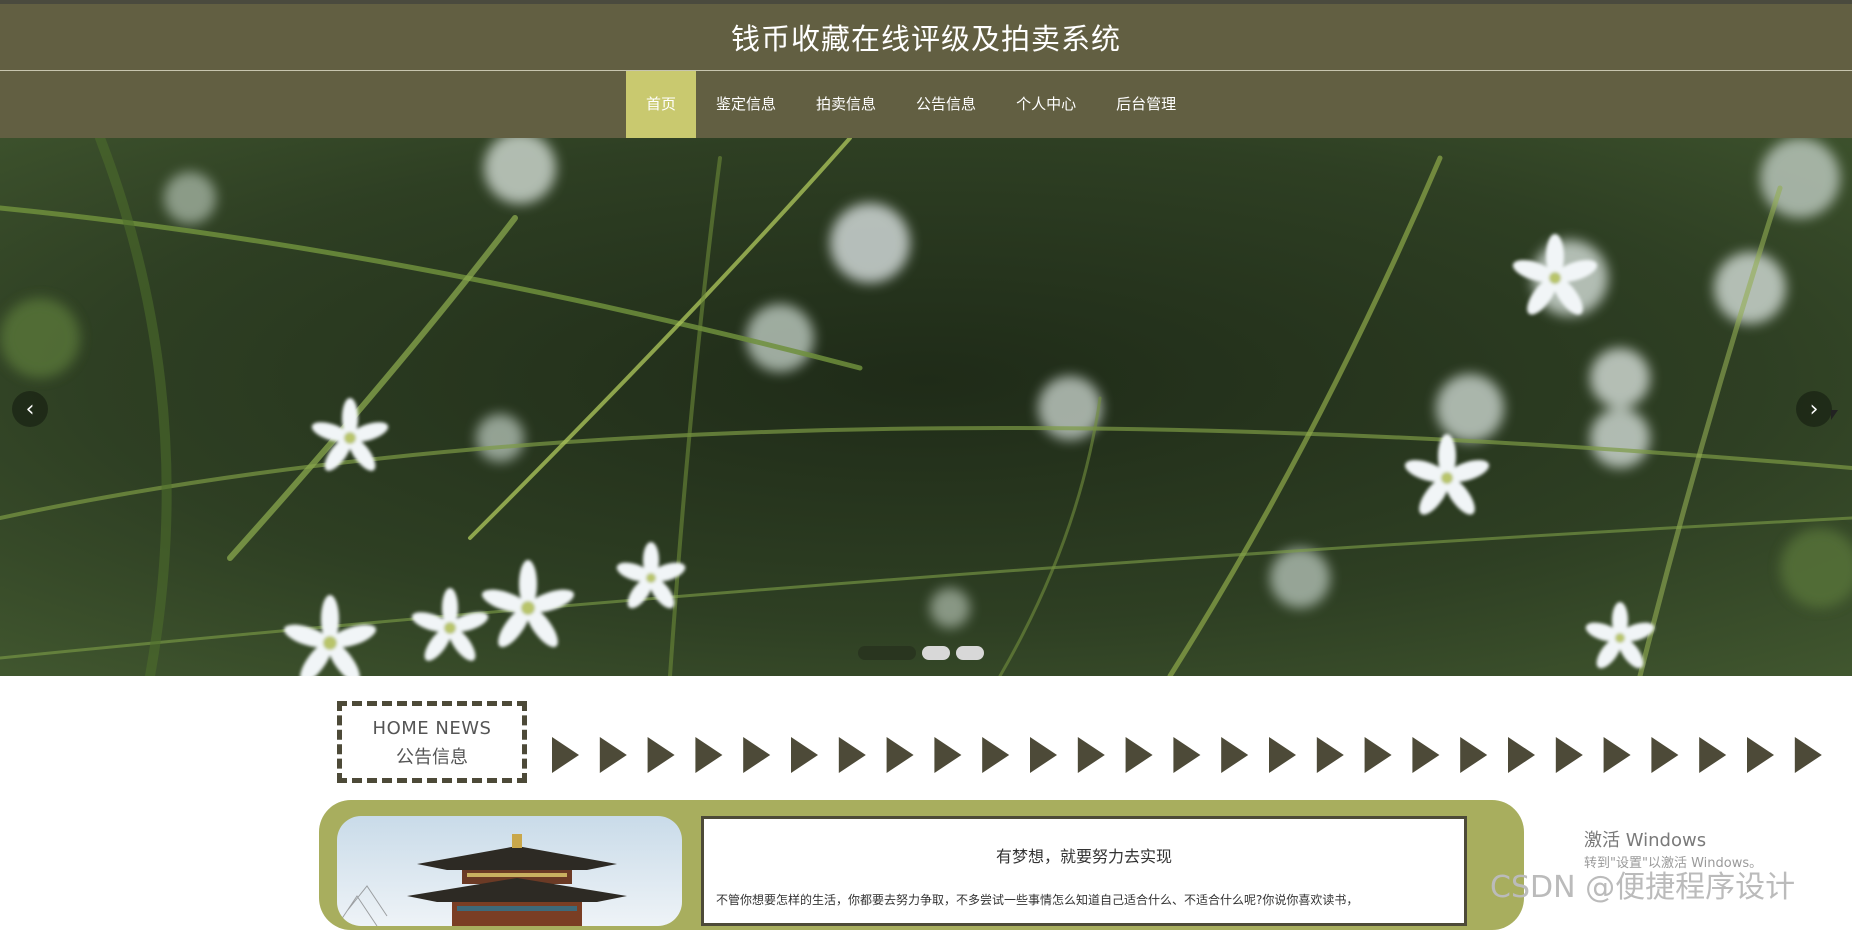 Image resolution: width=1852 pixels, height=930 pixels. What do you see at coordinates (846, 104) in the screenshot?
I see `nav-item-auction: 拍卖信息` at bounding box center [846, 104].